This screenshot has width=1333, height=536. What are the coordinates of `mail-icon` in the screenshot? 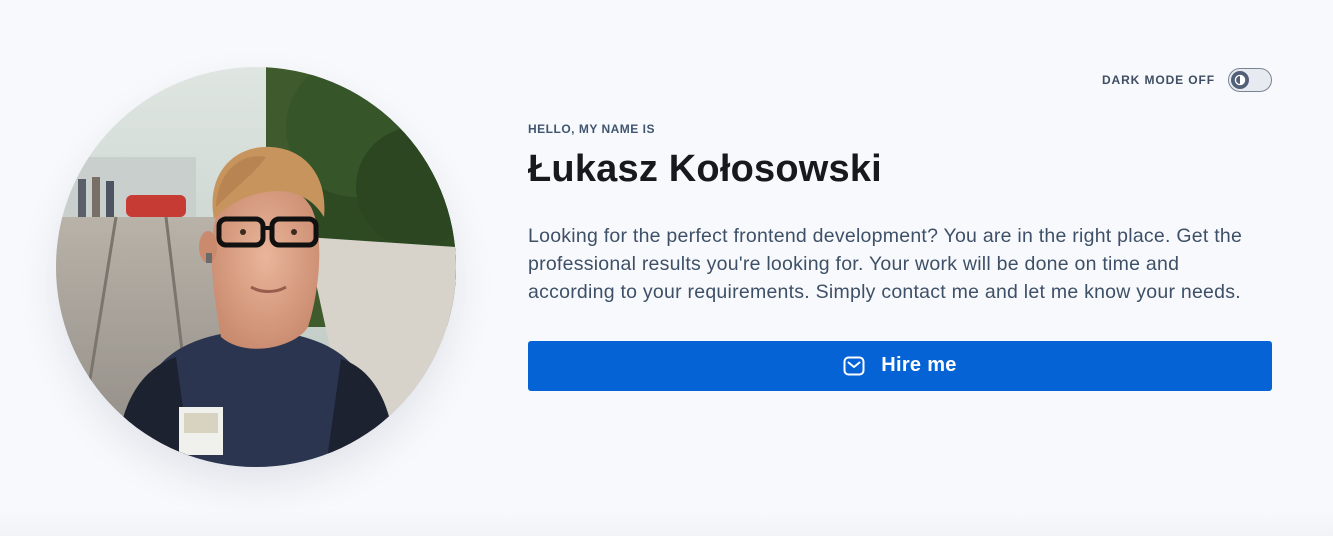 It's located at (854, 366).